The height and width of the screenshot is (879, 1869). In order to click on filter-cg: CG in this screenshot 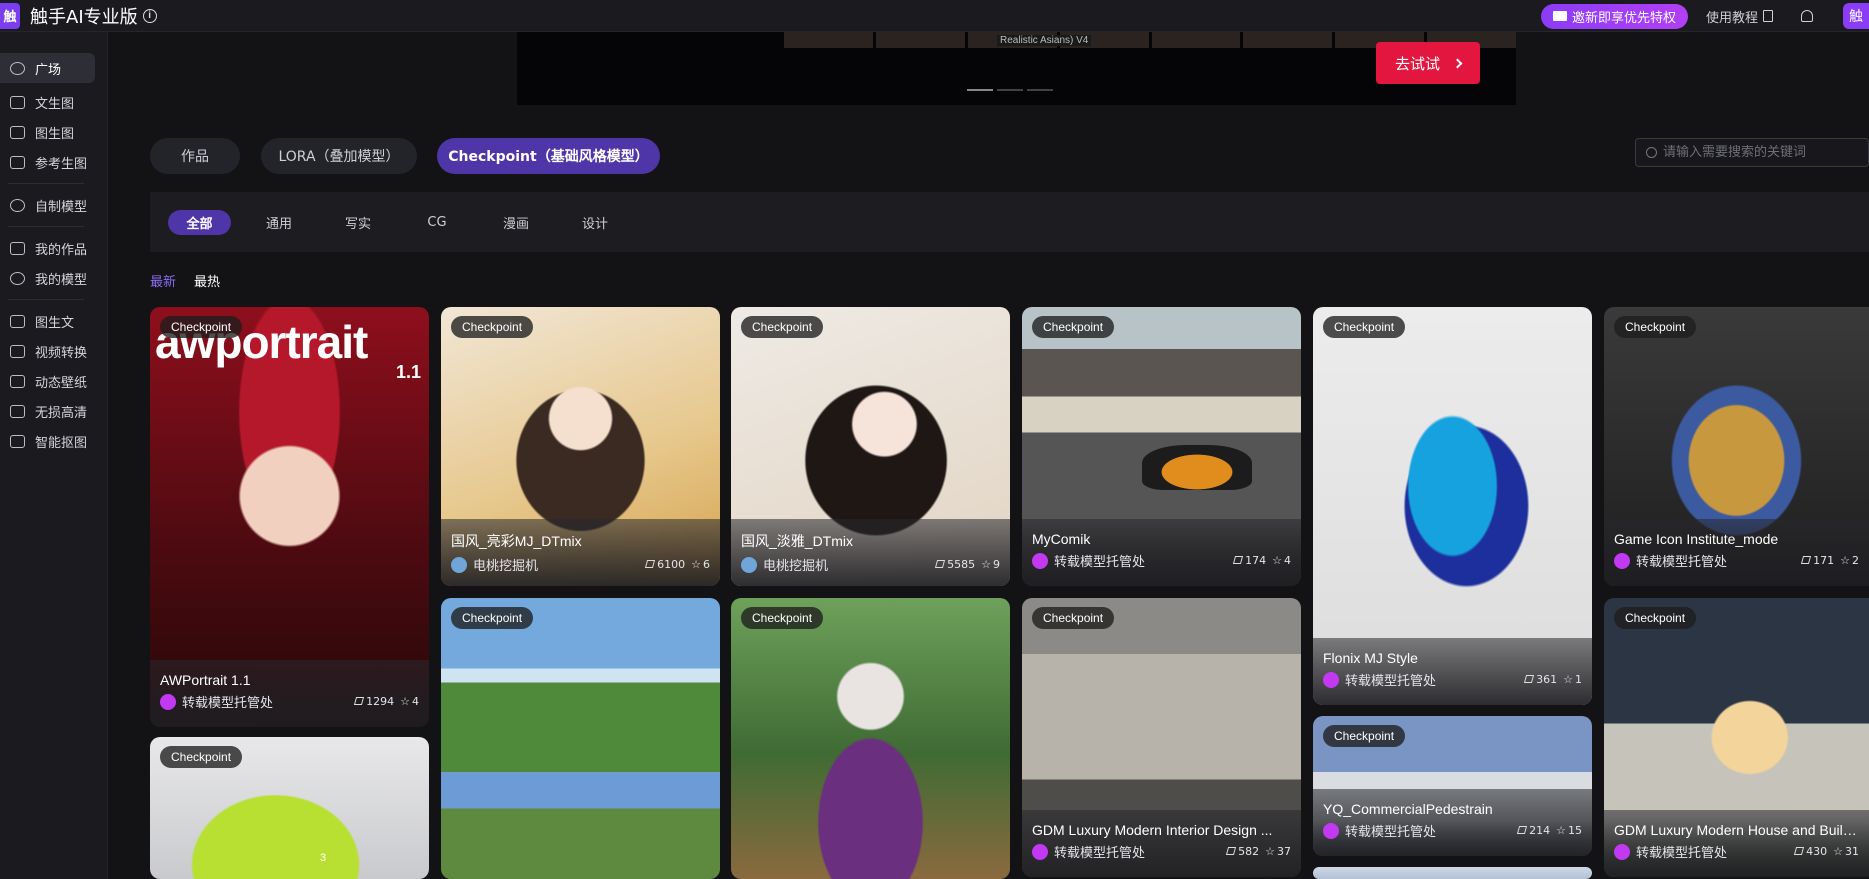, I will do `click(437, 222)`.